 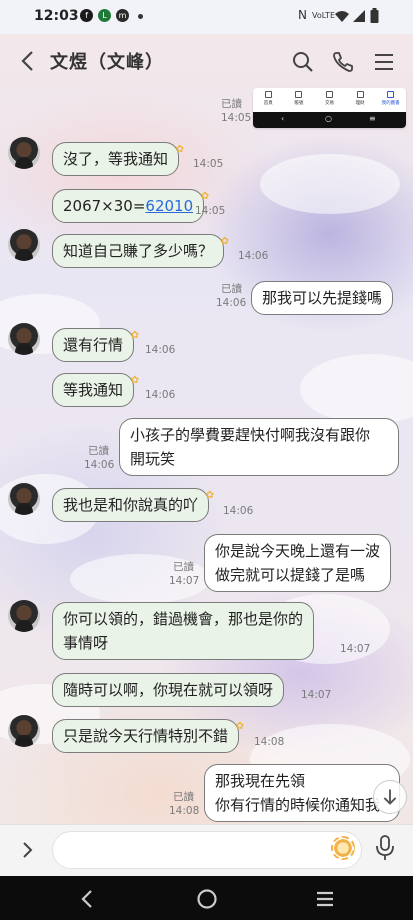 I want to click on status-bar: 12:03 f L m N VoLTE, so click(x=206, y=17).